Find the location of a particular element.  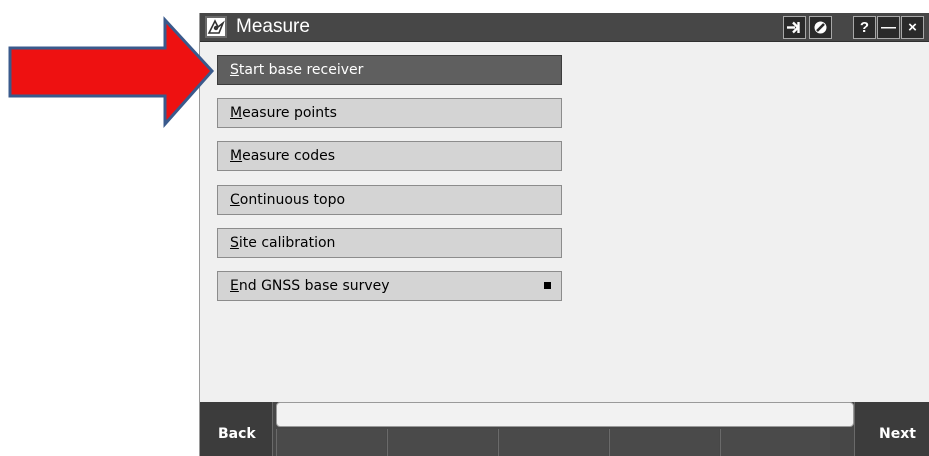

measure-points-button: Measure points is located at coordinates (389, 113).